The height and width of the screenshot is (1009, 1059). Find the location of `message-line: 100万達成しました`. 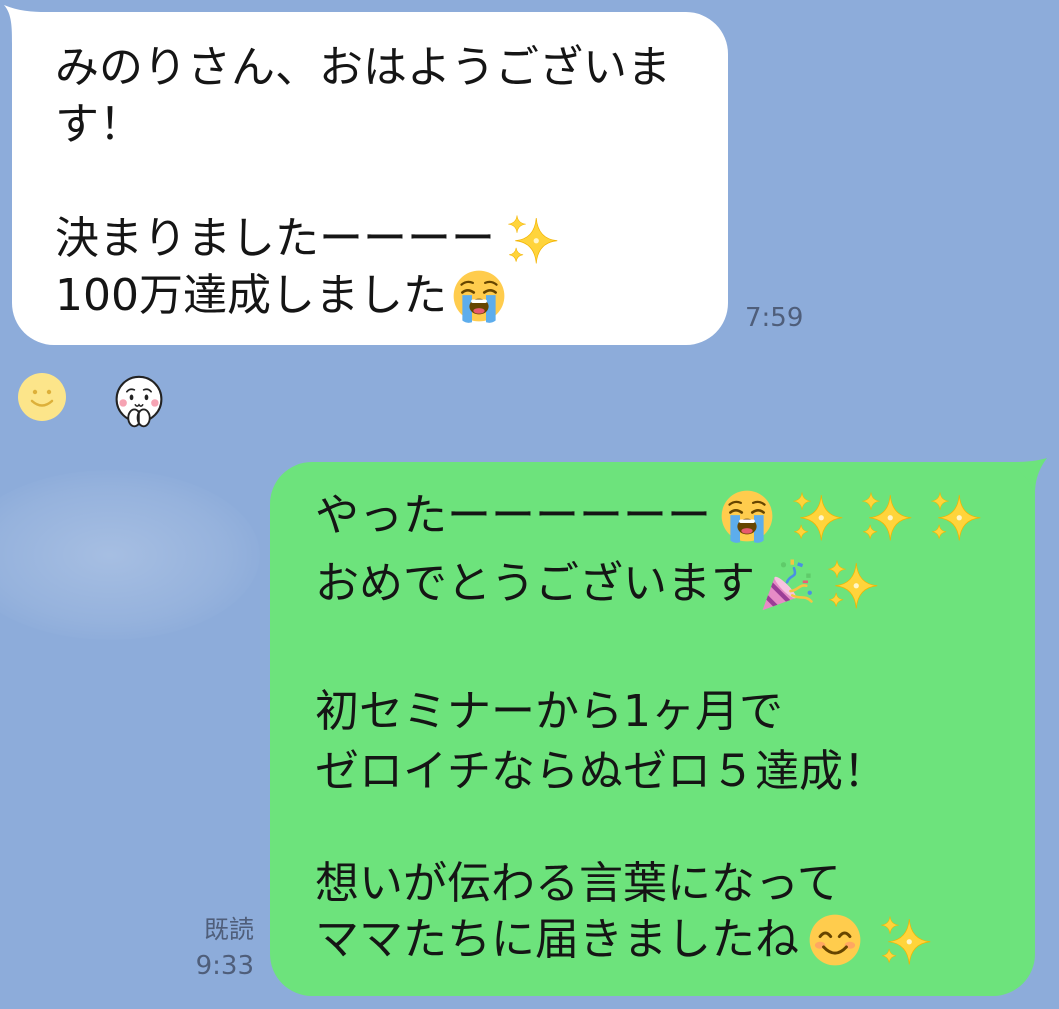

message-line: 100万達成しました is located at coordinates (391, 295).